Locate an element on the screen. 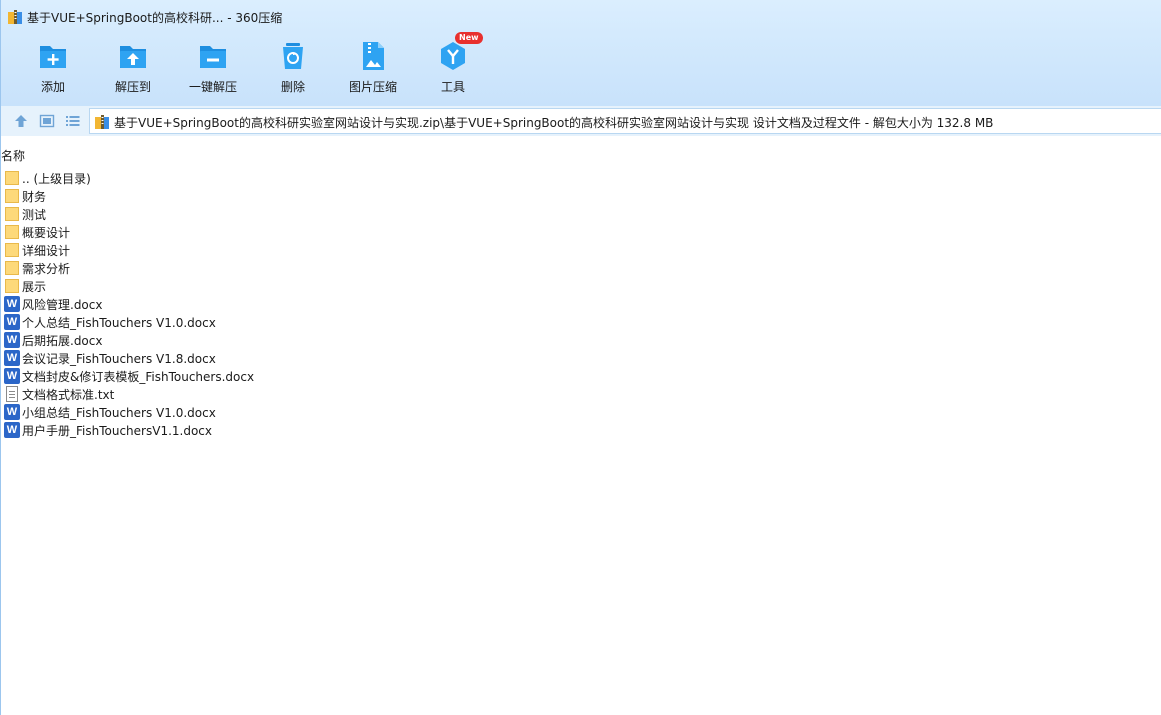  item-name: 用户手册_FishTouchersV1.1.docx is located at coordinates (117, 431).